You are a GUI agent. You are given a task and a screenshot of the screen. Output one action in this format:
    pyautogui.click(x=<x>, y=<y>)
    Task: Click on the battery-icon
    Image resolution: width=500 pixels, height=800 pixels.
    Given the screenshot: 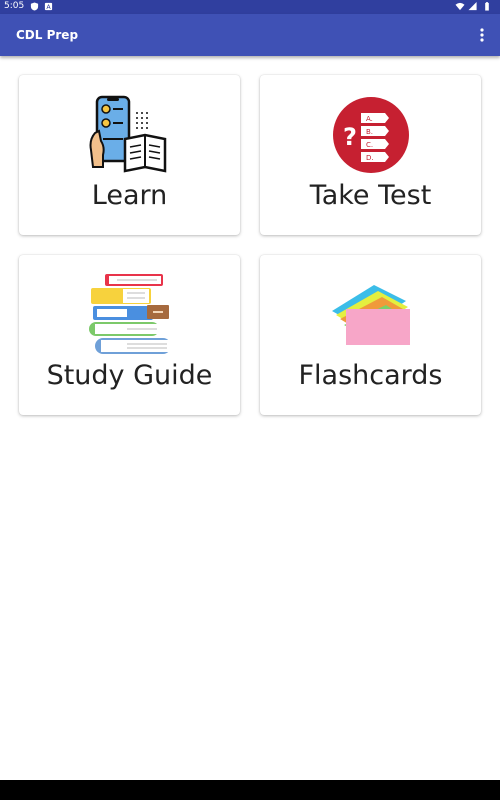 What is the action you would take?
    pyautogui.click(x=487, y=6)
    